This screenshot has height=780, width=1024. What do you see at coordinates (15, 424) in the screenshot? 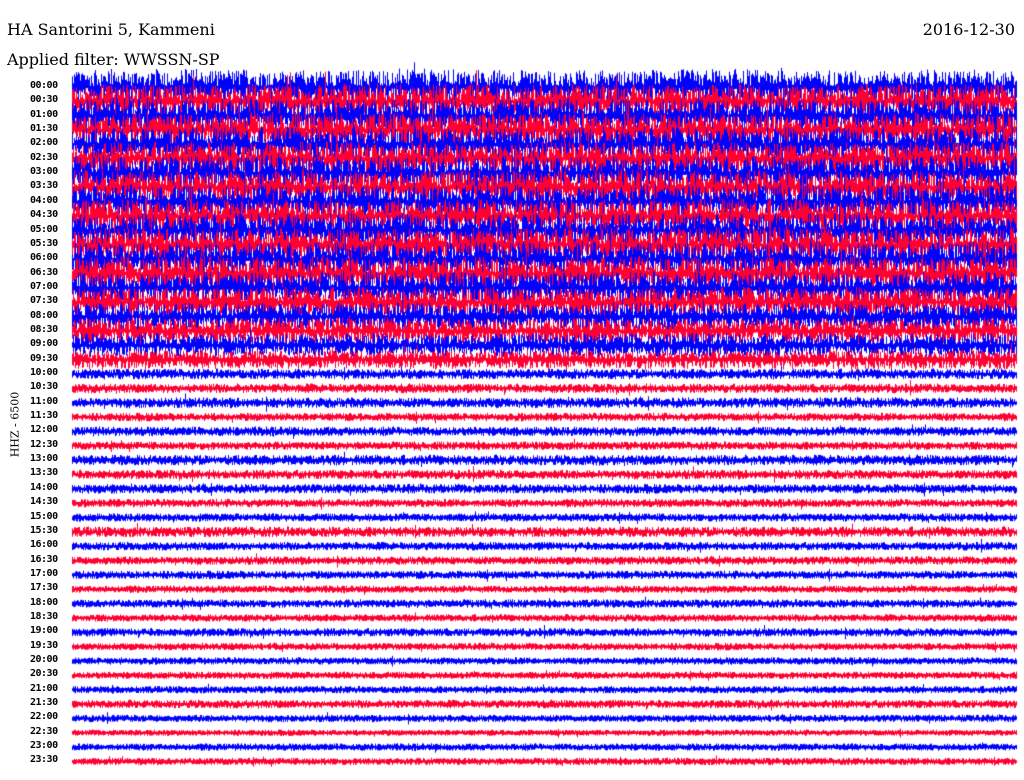
I see `channel-label: HHZ - 6500` at bounding box center [15, 424].